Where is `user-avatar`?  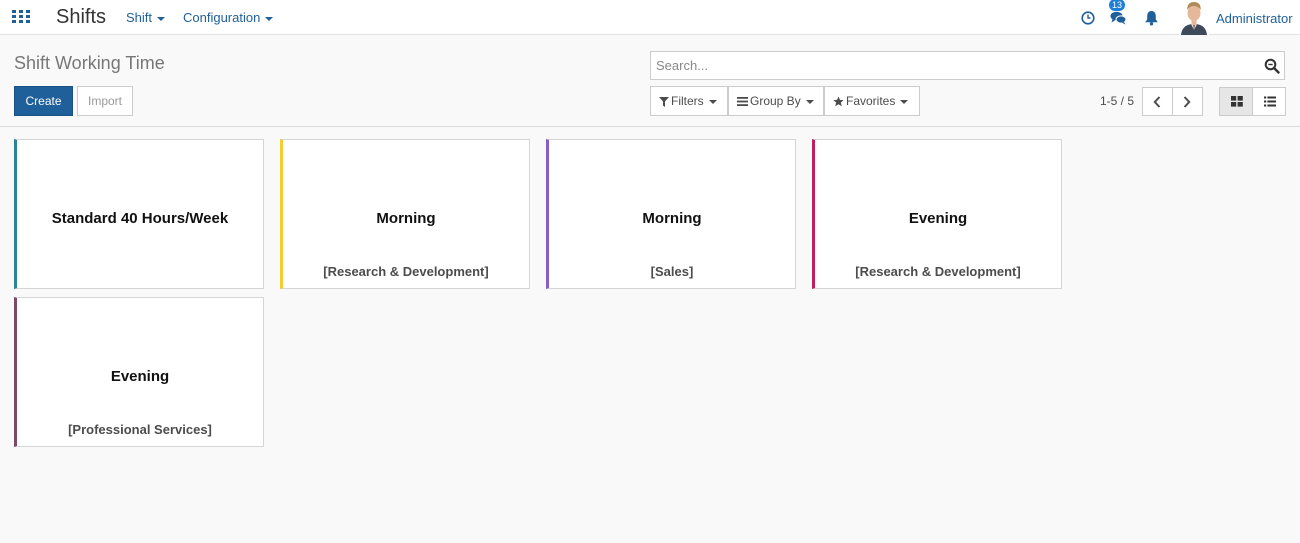 user-avatar is located at coordinates (1194, 17).